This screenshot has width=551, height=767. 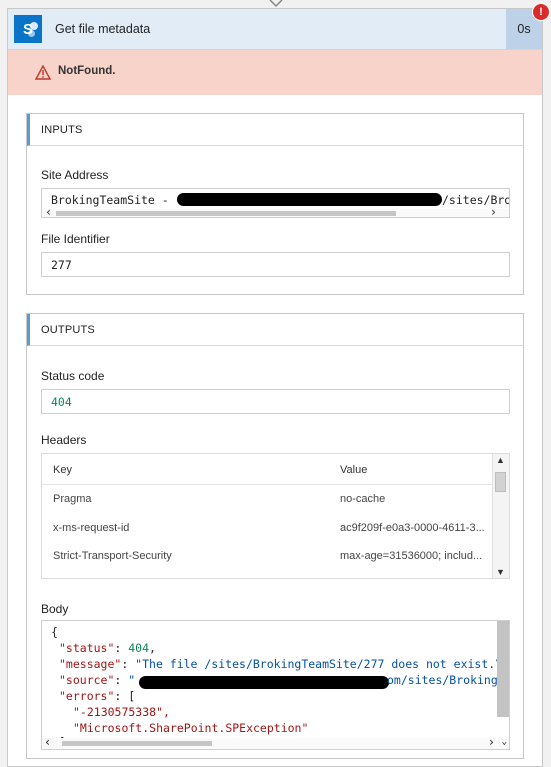 What do you see at coordinates (61, 402) in the screenshot?
I see `status-code-value: 404` at bounding box center [61, 402].